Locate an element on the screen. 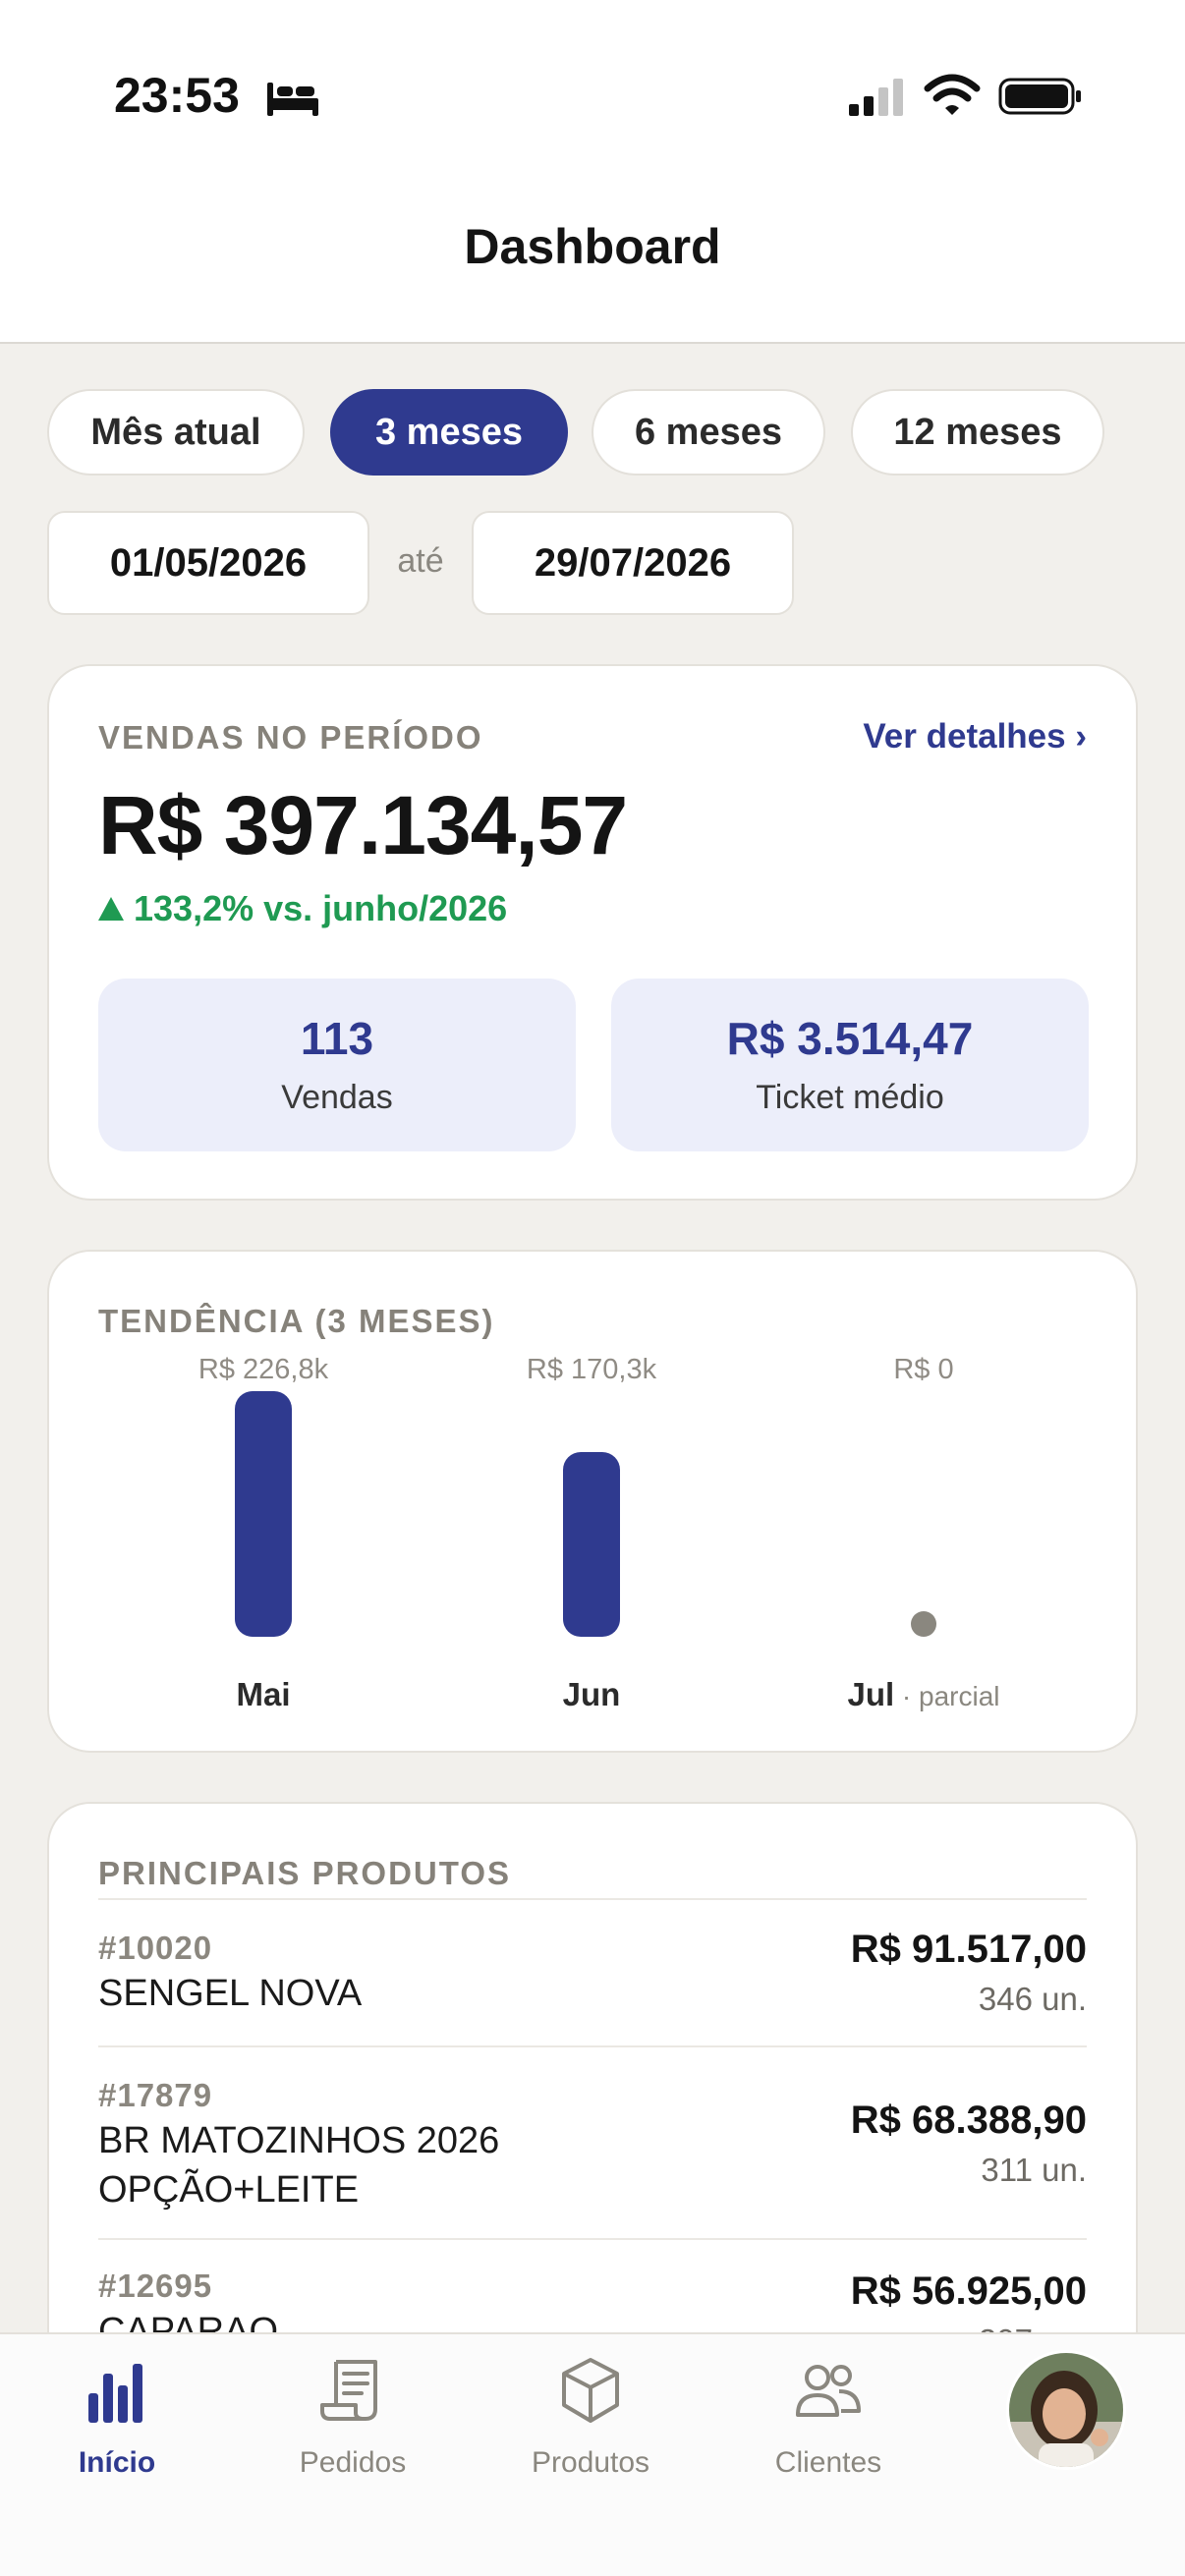 This screenshot has height=2576, width=1185. tab-inicio: Início is located at coordinates (117, 2427).